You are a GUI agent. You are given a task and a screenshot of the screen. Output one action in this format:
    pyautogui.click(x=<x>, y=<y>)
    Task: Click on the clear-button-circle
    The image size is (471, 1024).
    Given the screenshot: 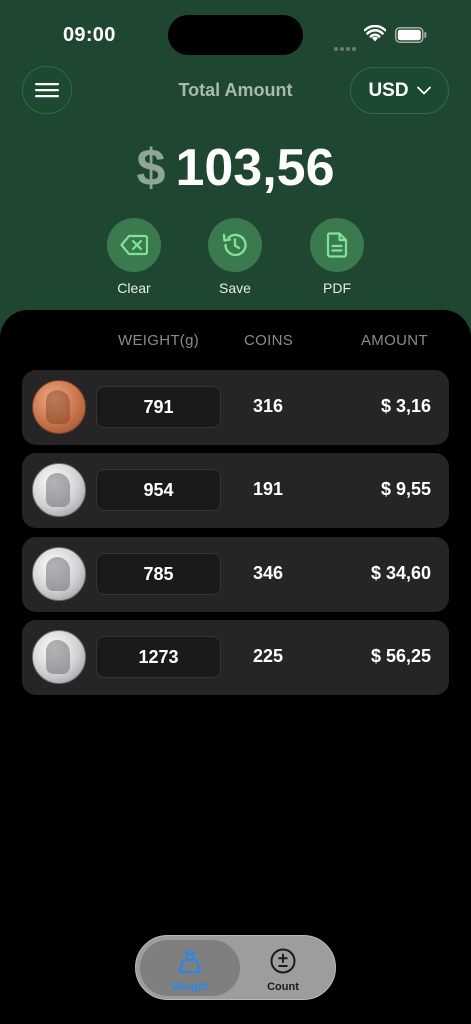 What is the action you would take?
    pyautogui.click(x=134, y=245)
    